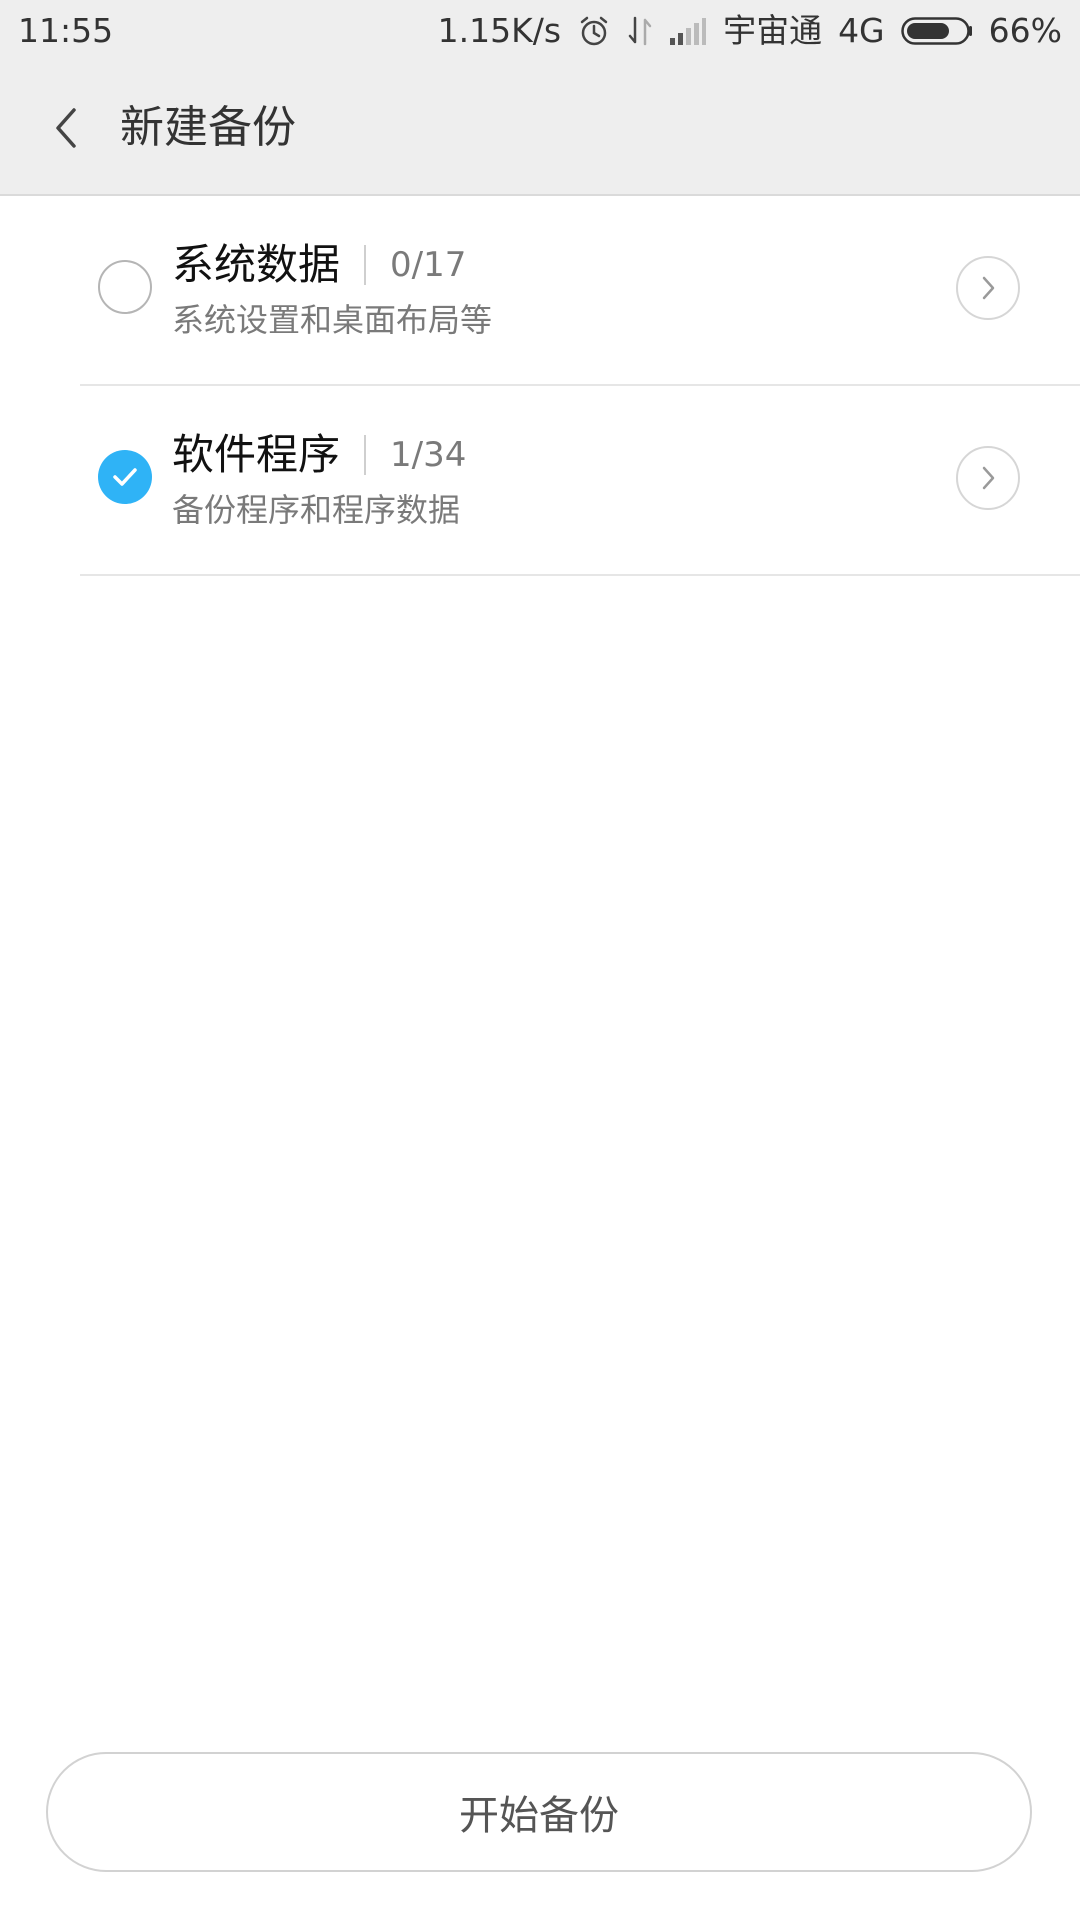  What do you see at coordinates (580, 481) in the screenshot?
I see `list-item-apps: 软件程序 1/34 备份程序和程序数据` at bounding box center [580, 481].